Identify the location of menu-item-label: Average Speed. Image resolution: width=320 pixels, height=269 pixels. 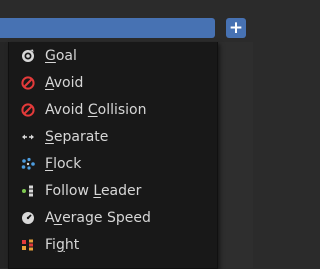
(98, 218).